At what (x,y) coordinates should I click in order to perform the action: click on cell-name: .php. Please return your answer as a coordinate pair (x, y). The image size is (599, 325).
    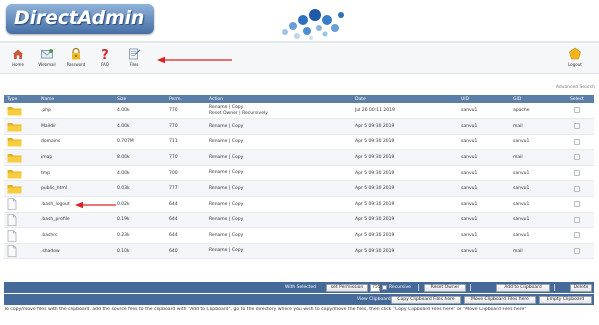
    Looking at the image, I should click on (76, 111).